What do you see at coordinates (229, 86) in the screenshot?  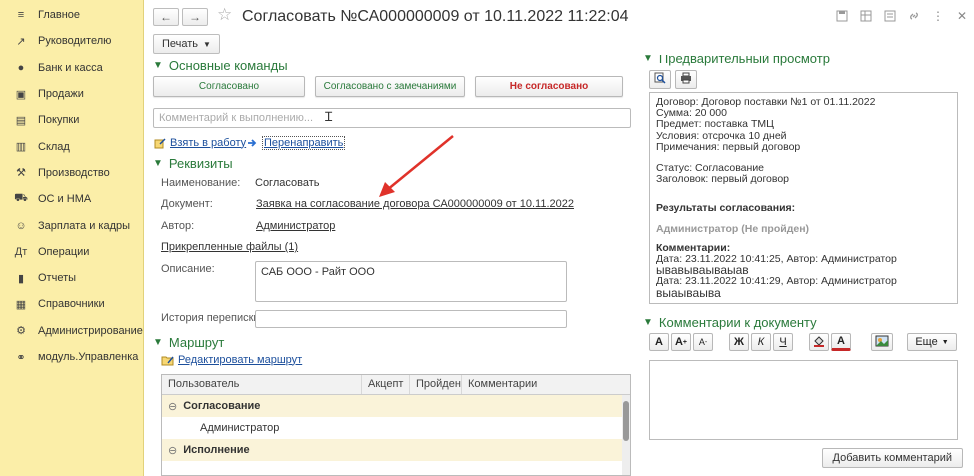 I see `approve-button: Согласовано` at bounding box center [229, 86].